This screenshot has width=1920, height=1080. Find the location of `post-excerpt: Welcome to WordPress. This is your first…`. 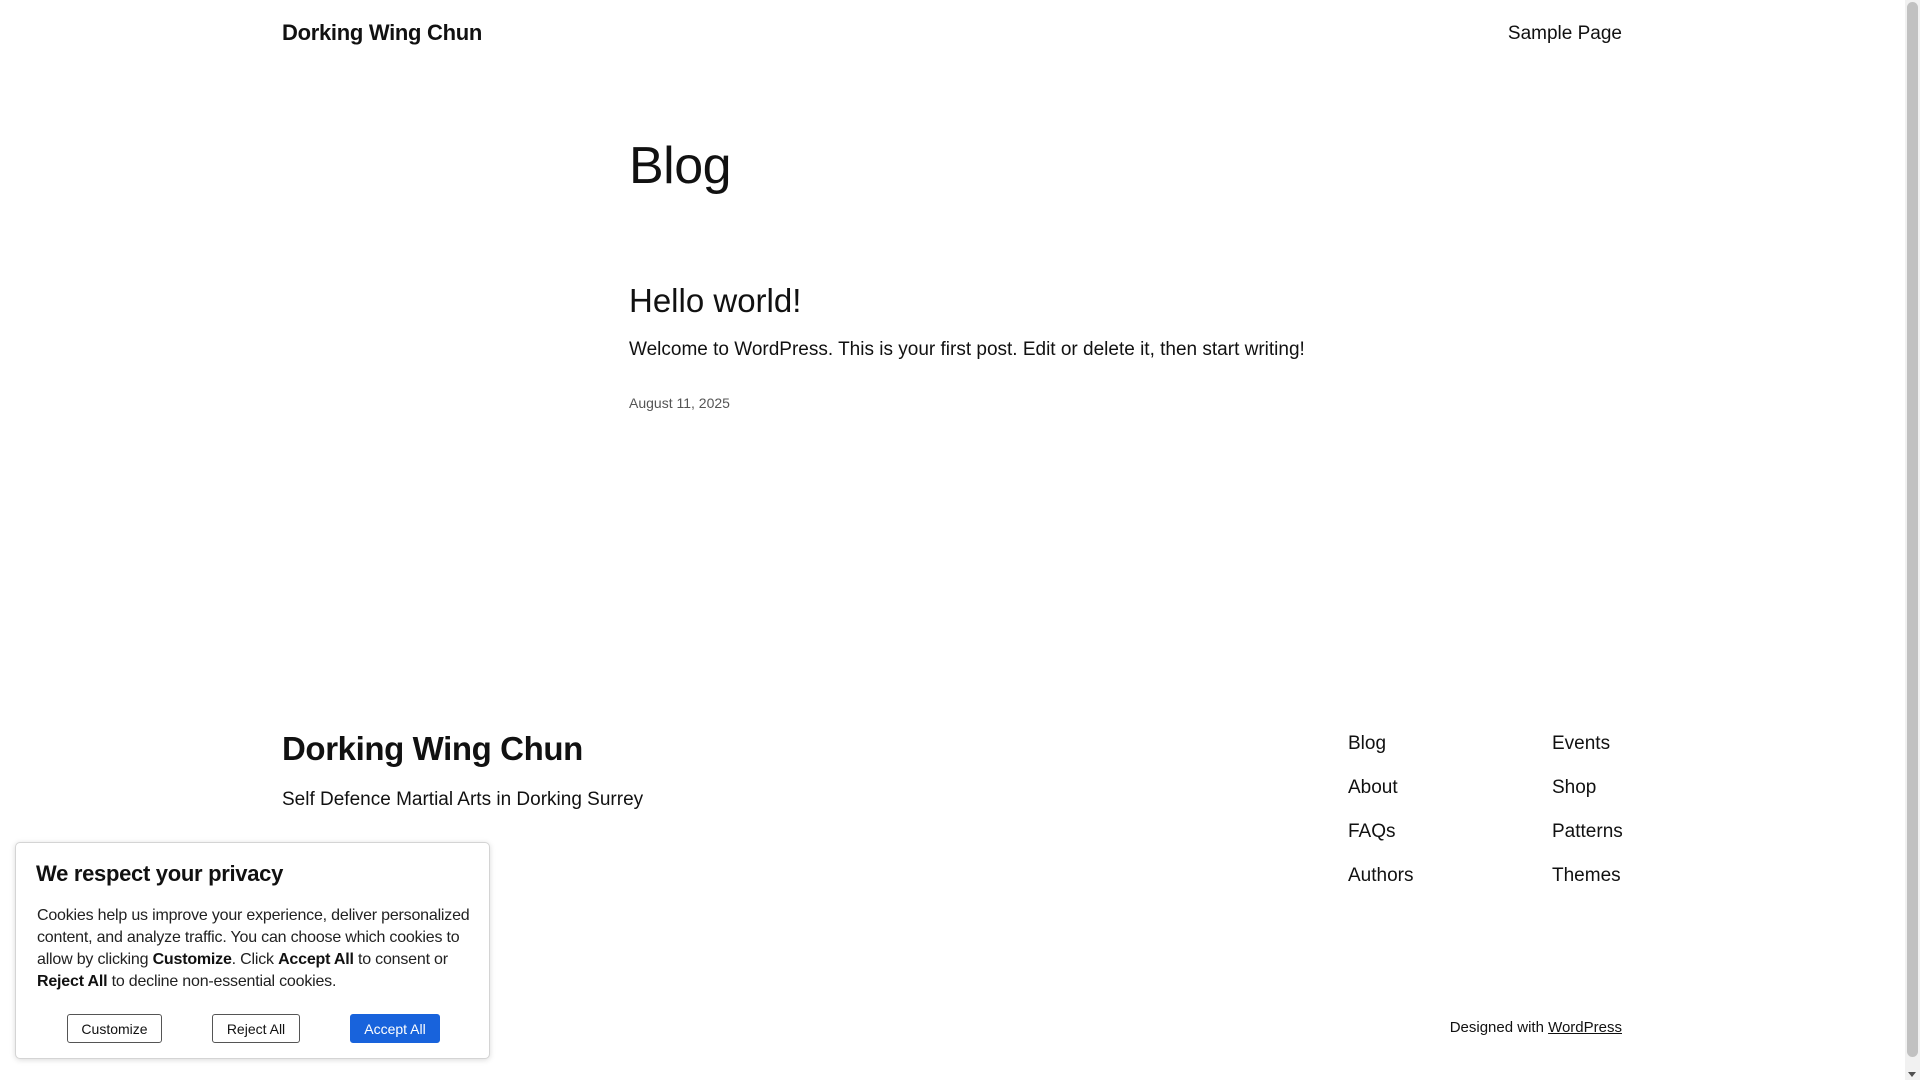

post-excerpt: Welcome to WordPress. This is your first… is located at coordinates (967, 349).